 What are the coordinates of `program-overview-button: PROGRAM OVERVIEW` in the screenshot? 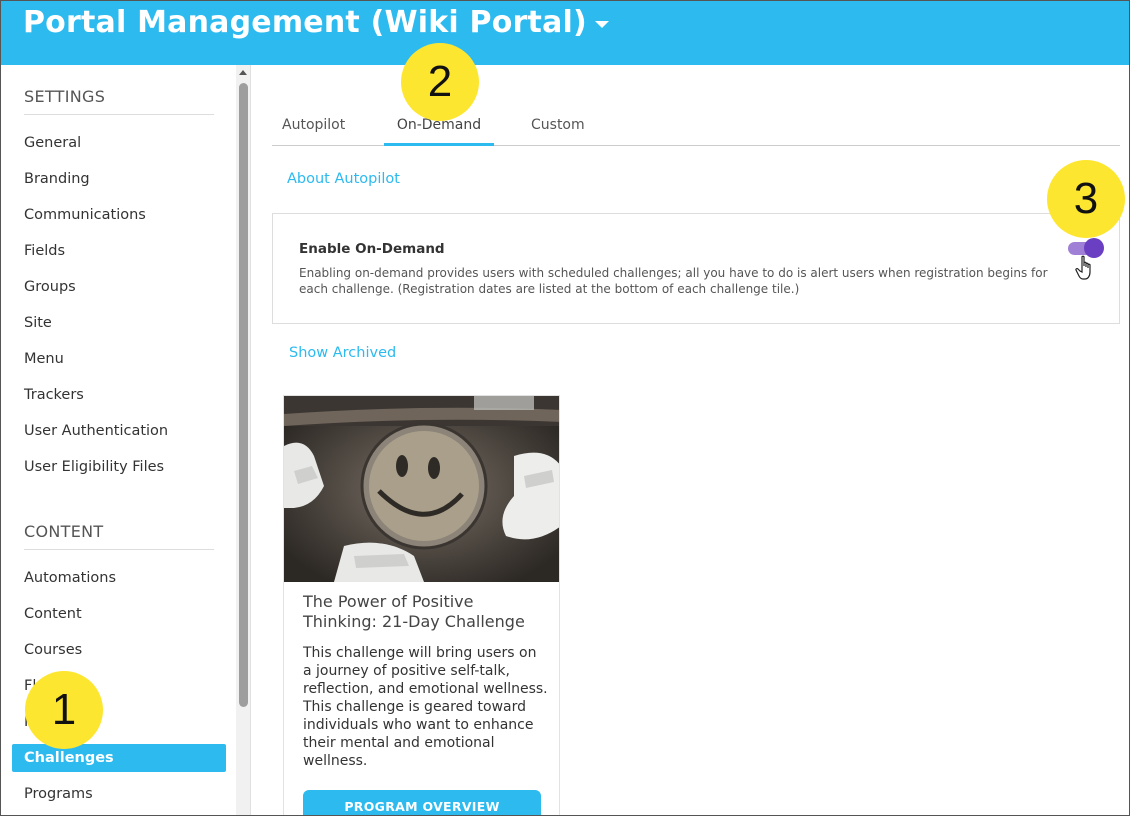 It's located at (422, 802).